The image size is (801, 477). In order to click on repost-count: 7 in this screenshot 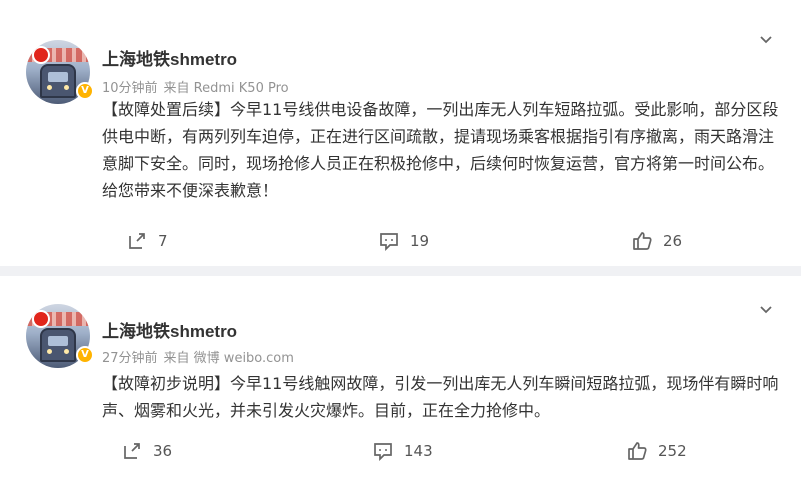, I will do `click(163, 241)`.